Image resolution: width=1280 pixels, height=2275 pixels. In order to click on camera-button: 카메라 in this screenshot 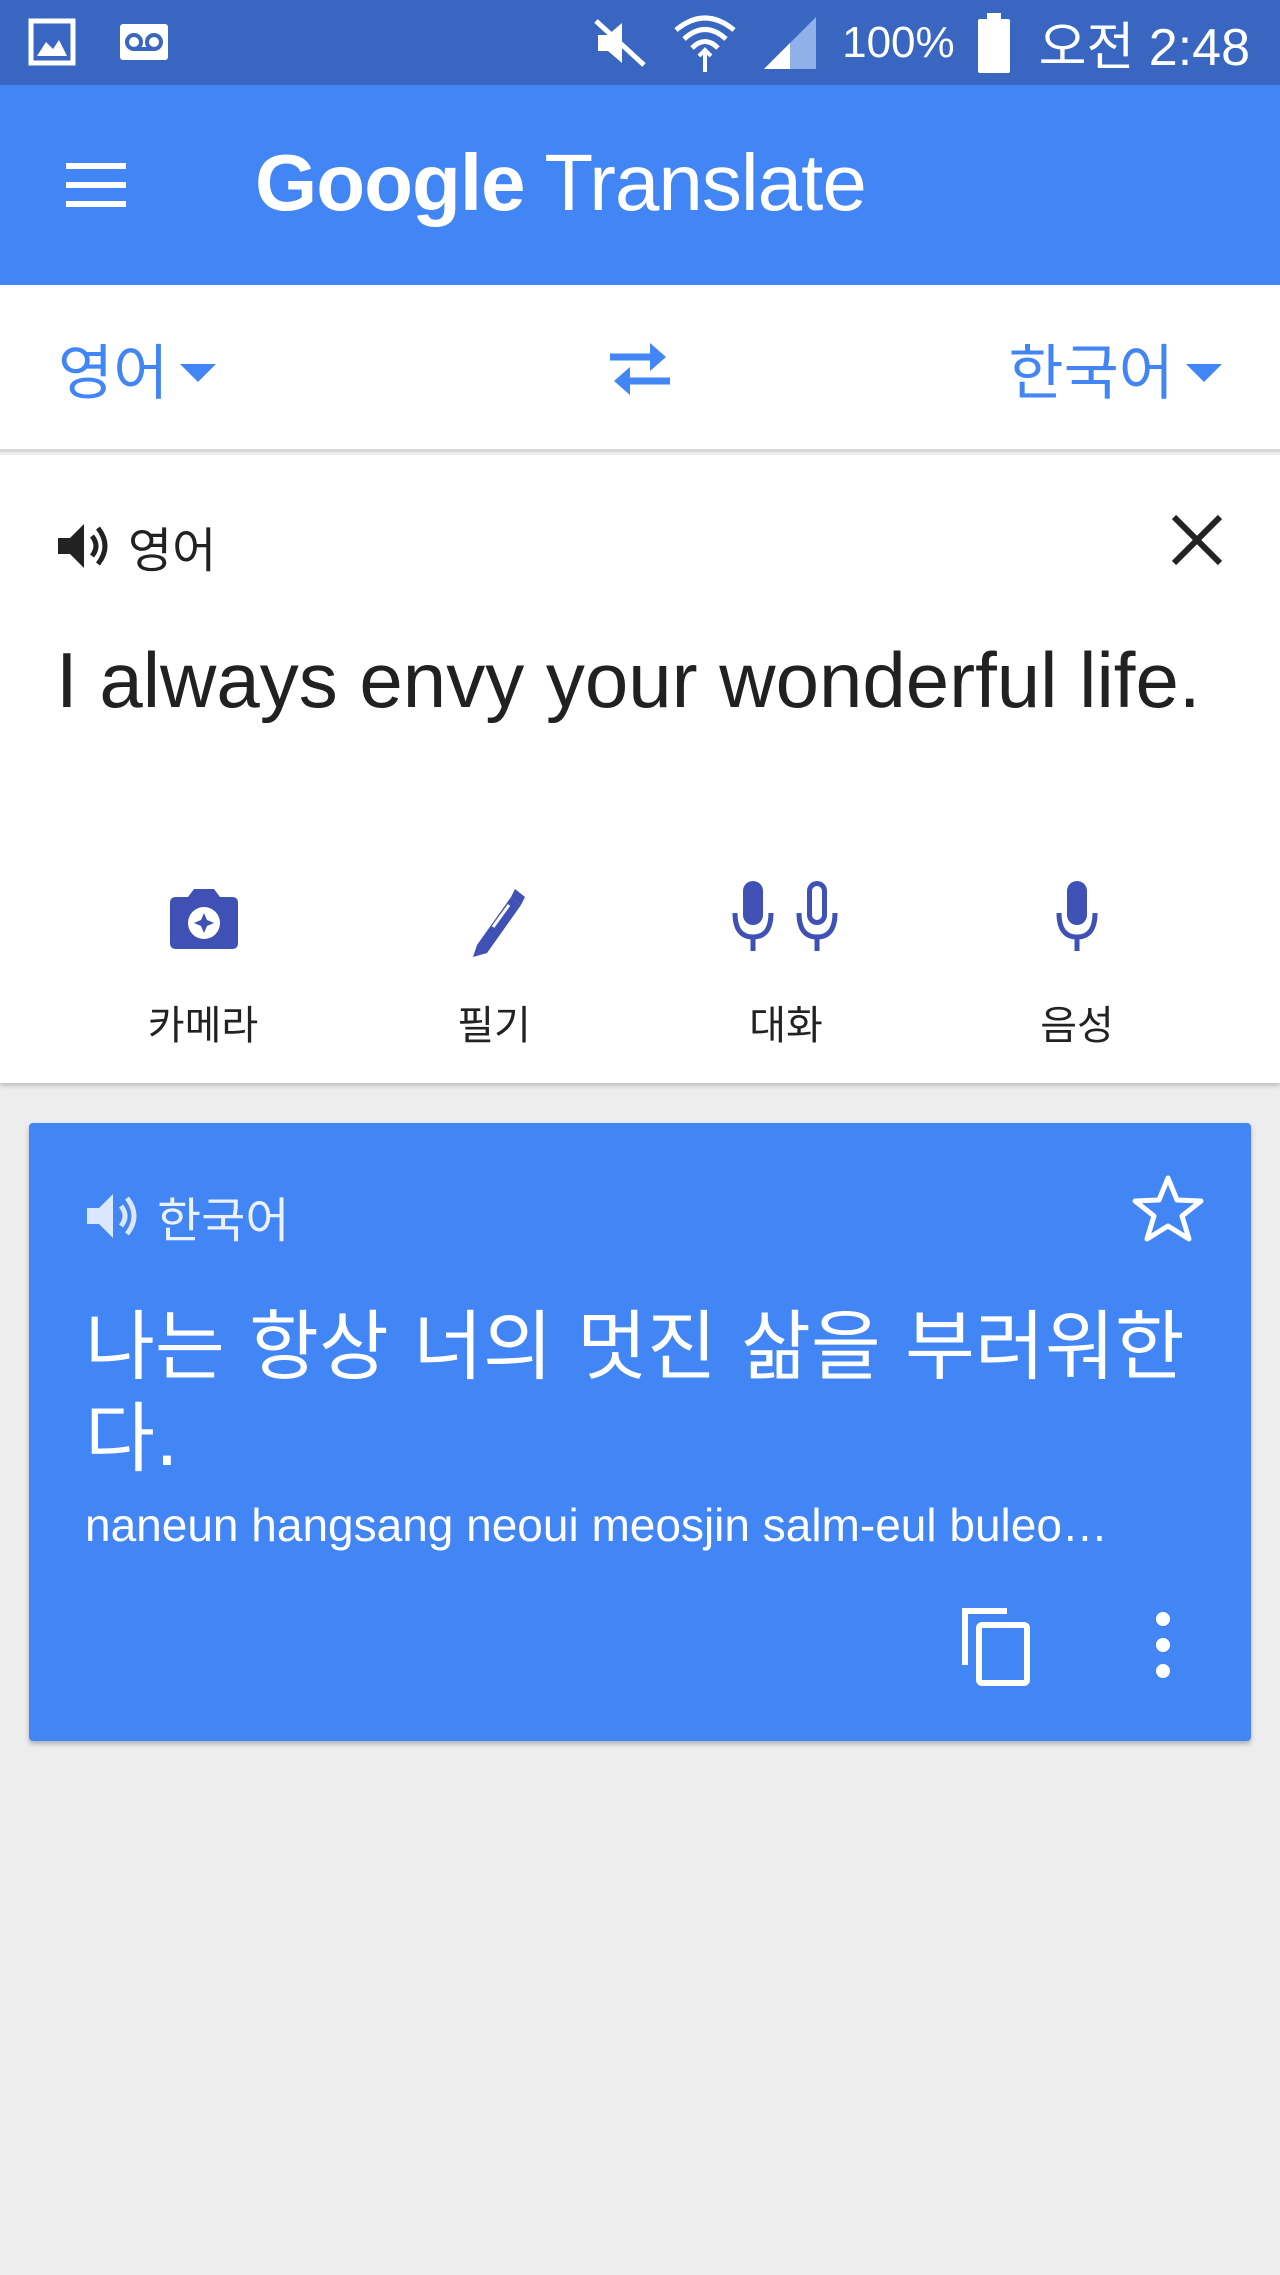, I will do `click(203, 975)`.